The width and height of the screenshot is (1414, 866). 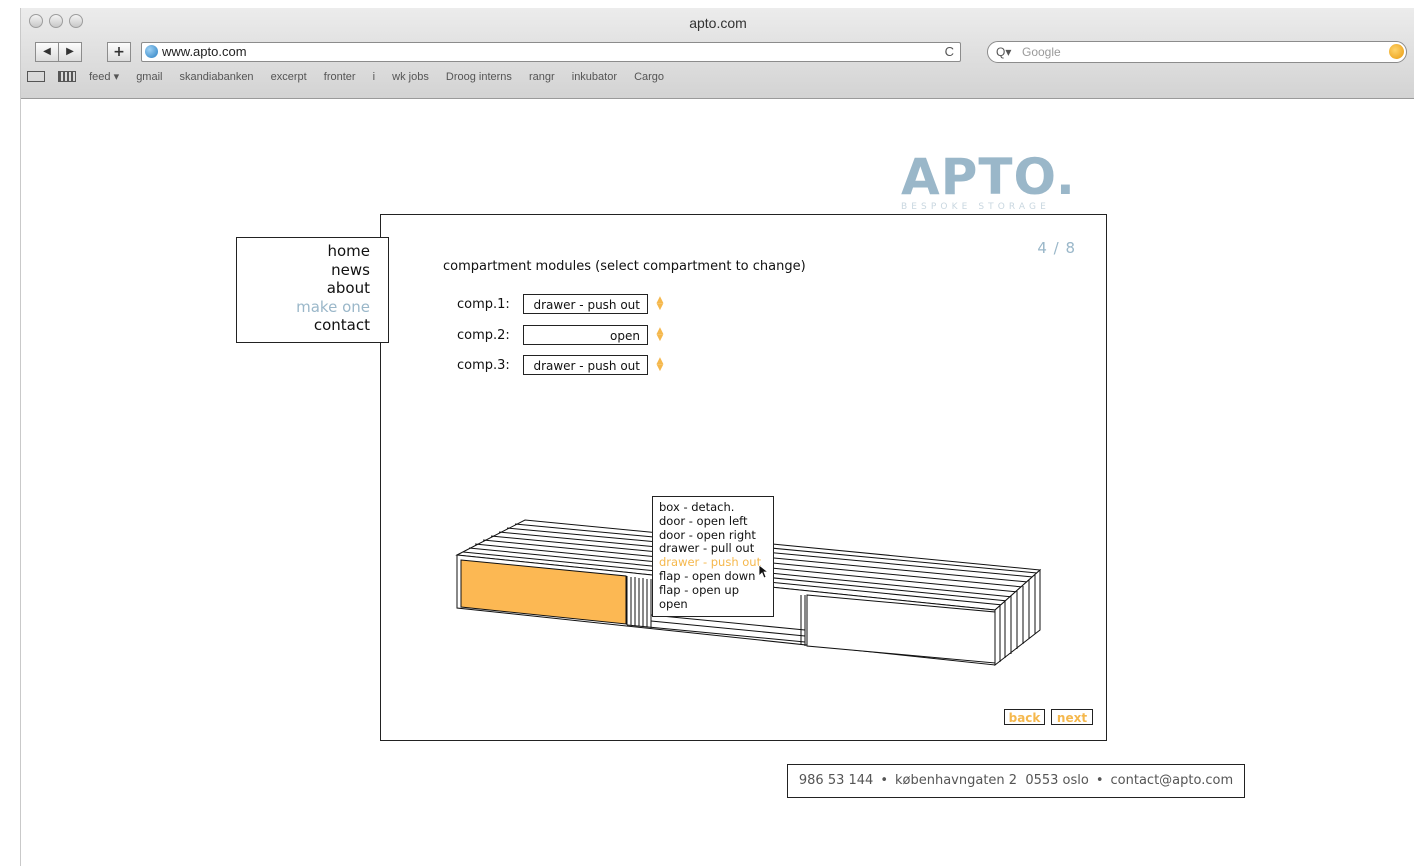 I want to click on window-title: apto.com, so click(x=718, y=23).